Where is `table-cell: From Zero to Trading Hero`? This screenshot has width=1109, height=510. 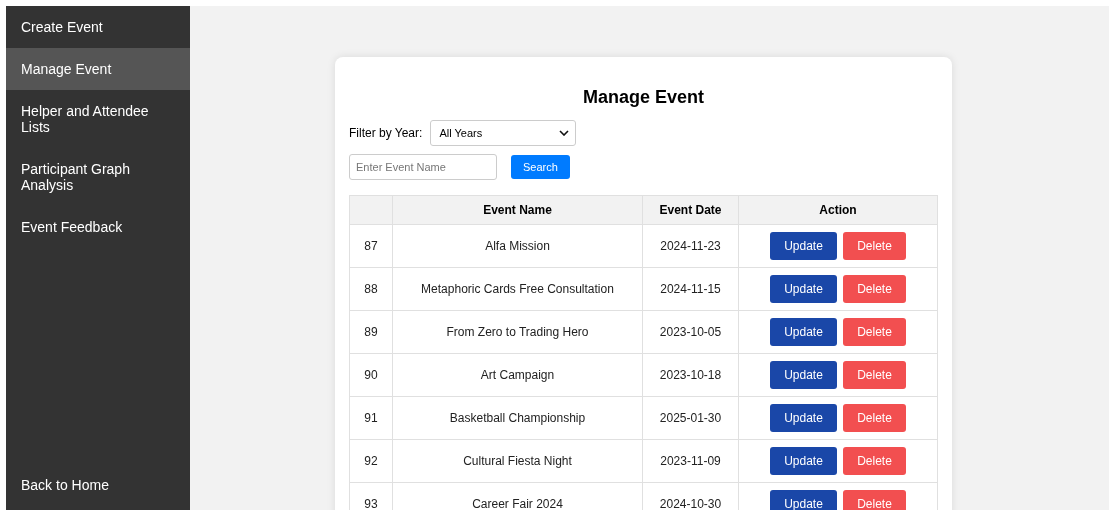 table-cell: From Zero to Trading Hero is located at coordinates (517, 332).